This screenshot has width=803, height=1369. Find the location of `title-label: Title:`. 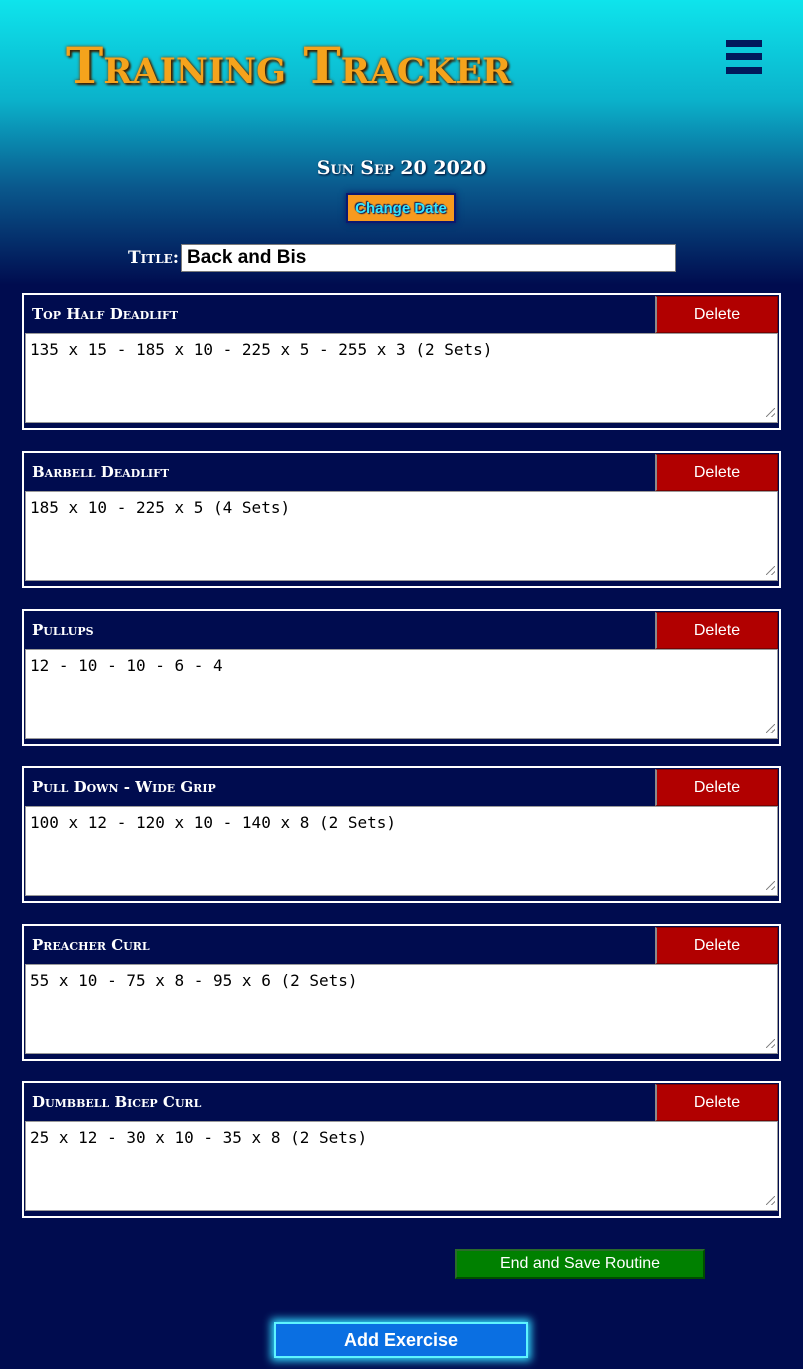

title-label: Title: is located at coordinates (154, 258).